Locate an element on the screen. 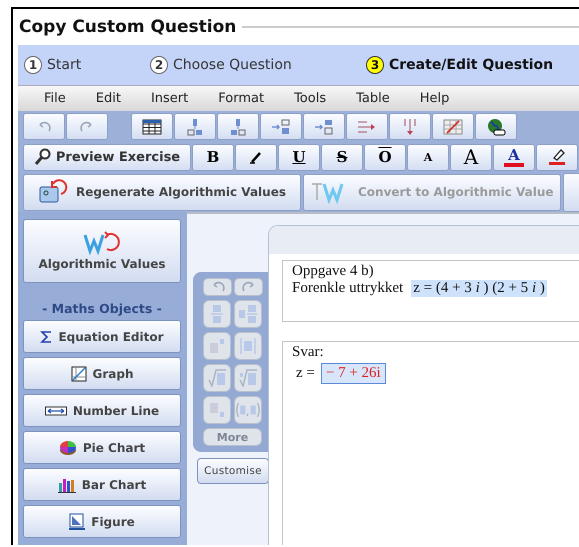  regenerate-icon is located at coordinates (53, 192).